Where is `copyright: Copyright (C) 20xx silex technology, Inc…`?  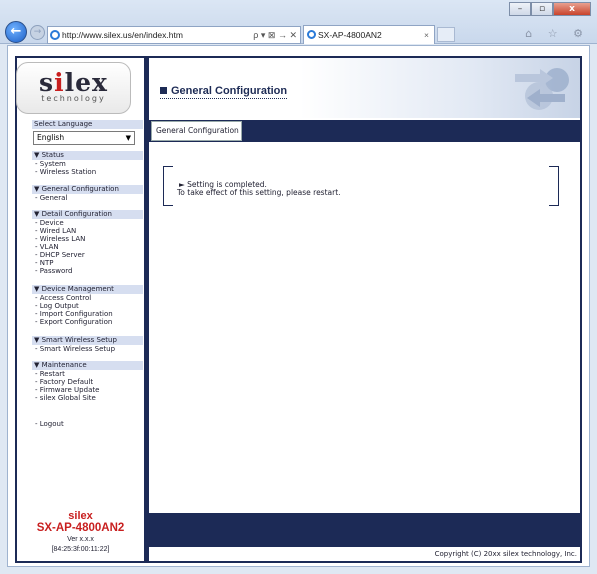
copyright: Copyright (C) 20xx silex technology, Inc… is located at coordinates (364, 554).